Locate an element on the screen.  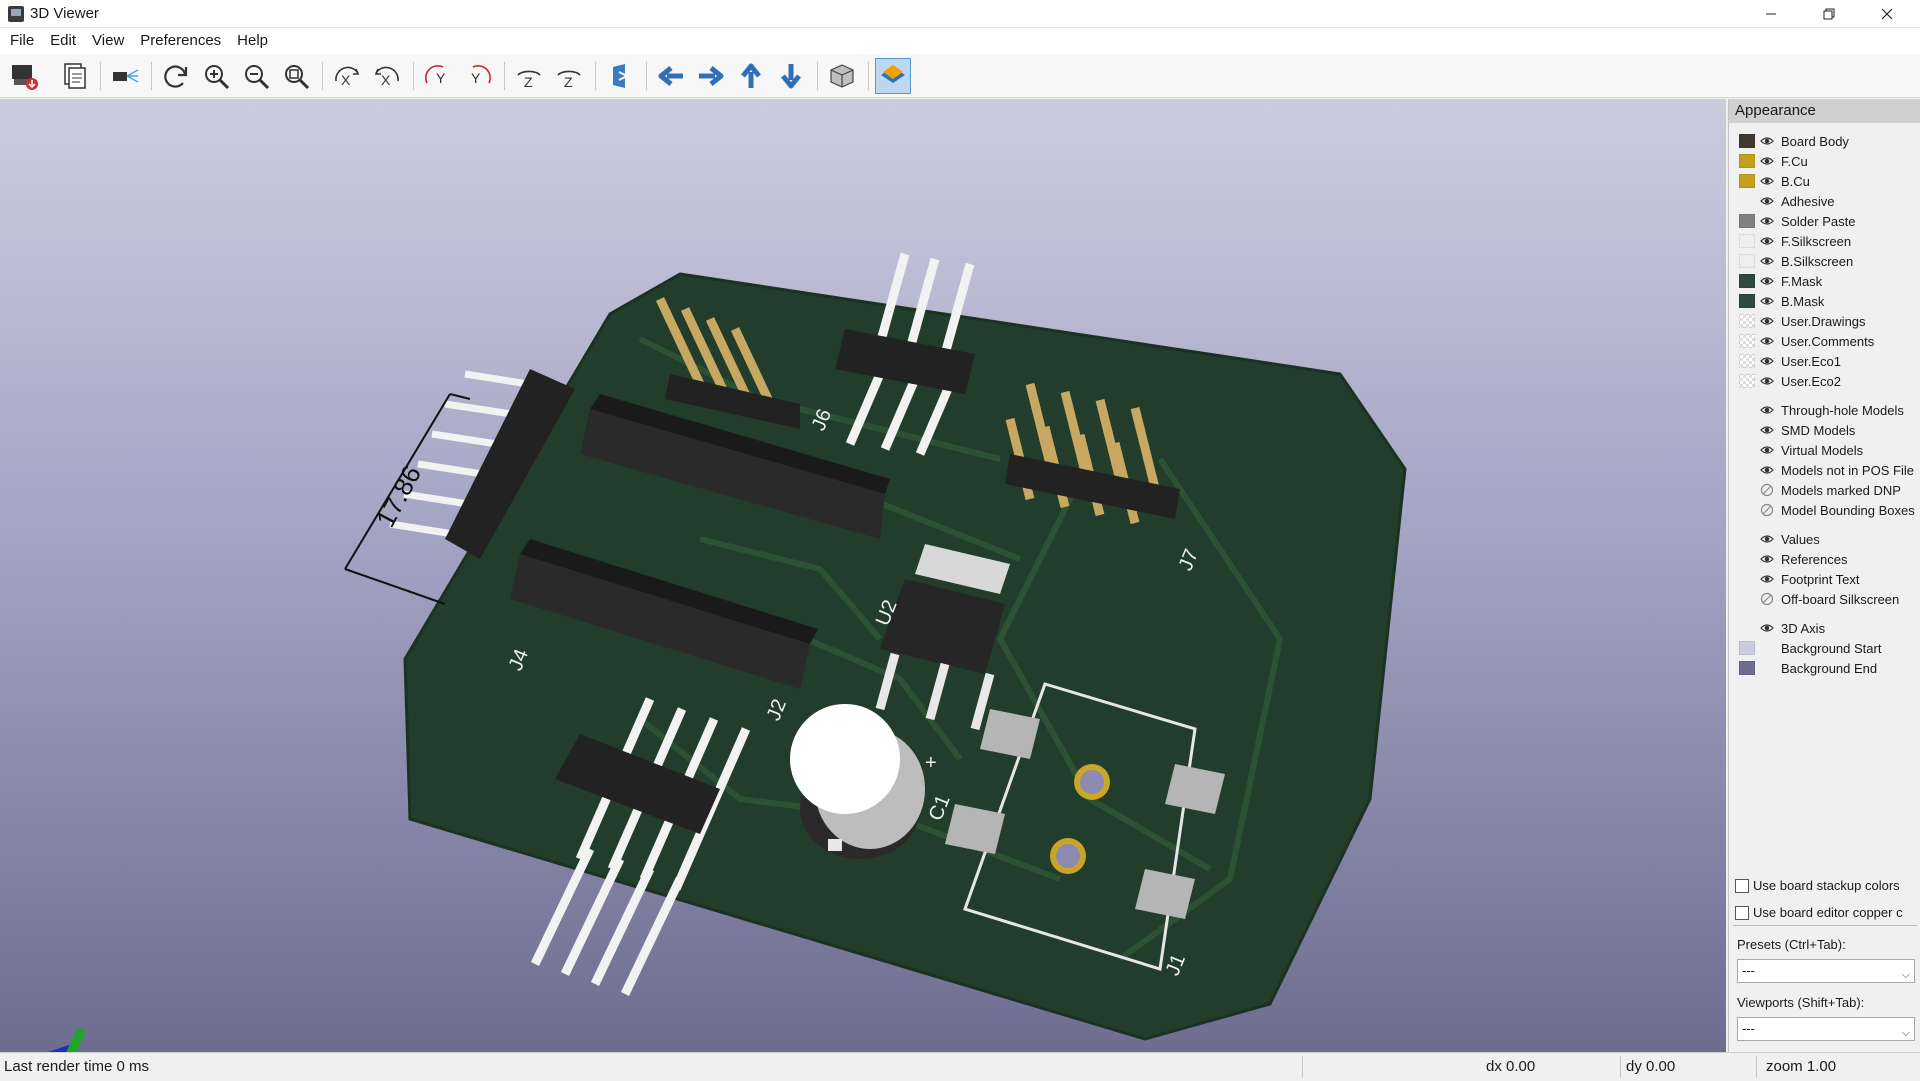
reload-icon is located at coordinates (176, 76).